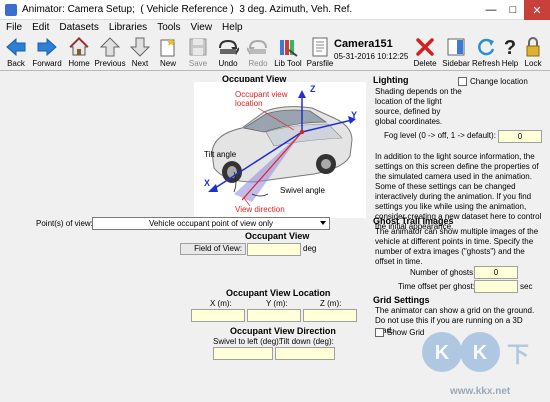 Image resolution: width=550 pixels, height=402 pixels. What do you see at coordinates (323, 223) in the screenshot?
I see `dropdown-arrow-icon` at bounding box center [323, 223].